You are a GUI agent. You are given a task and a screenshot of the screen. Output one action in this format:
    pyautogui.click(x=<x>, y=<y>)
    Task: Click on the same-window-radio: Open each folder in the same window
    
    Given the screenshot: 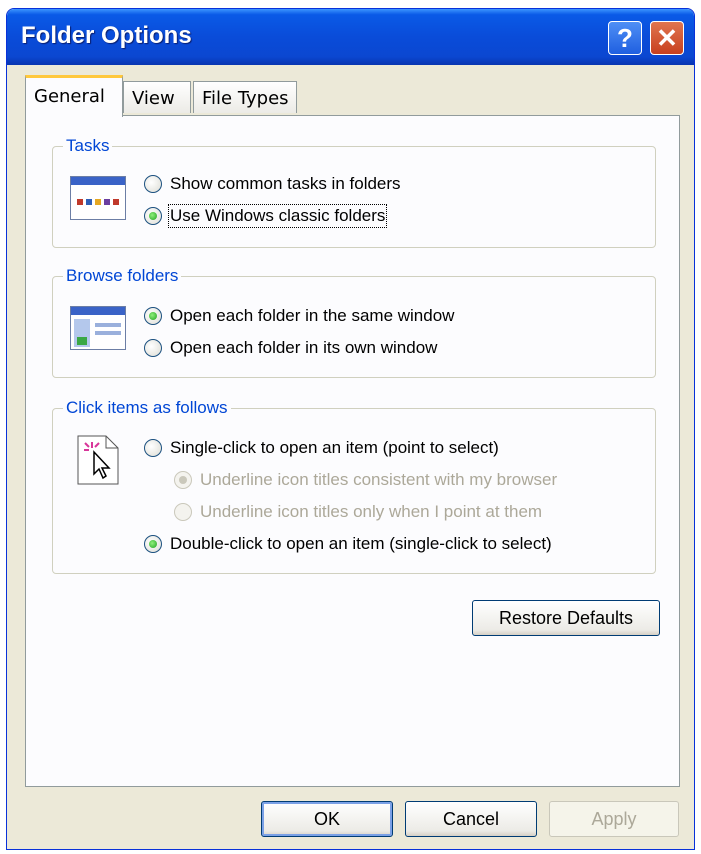 What is the action you would take?
    pyautogui.click(x=299, y=316)
    